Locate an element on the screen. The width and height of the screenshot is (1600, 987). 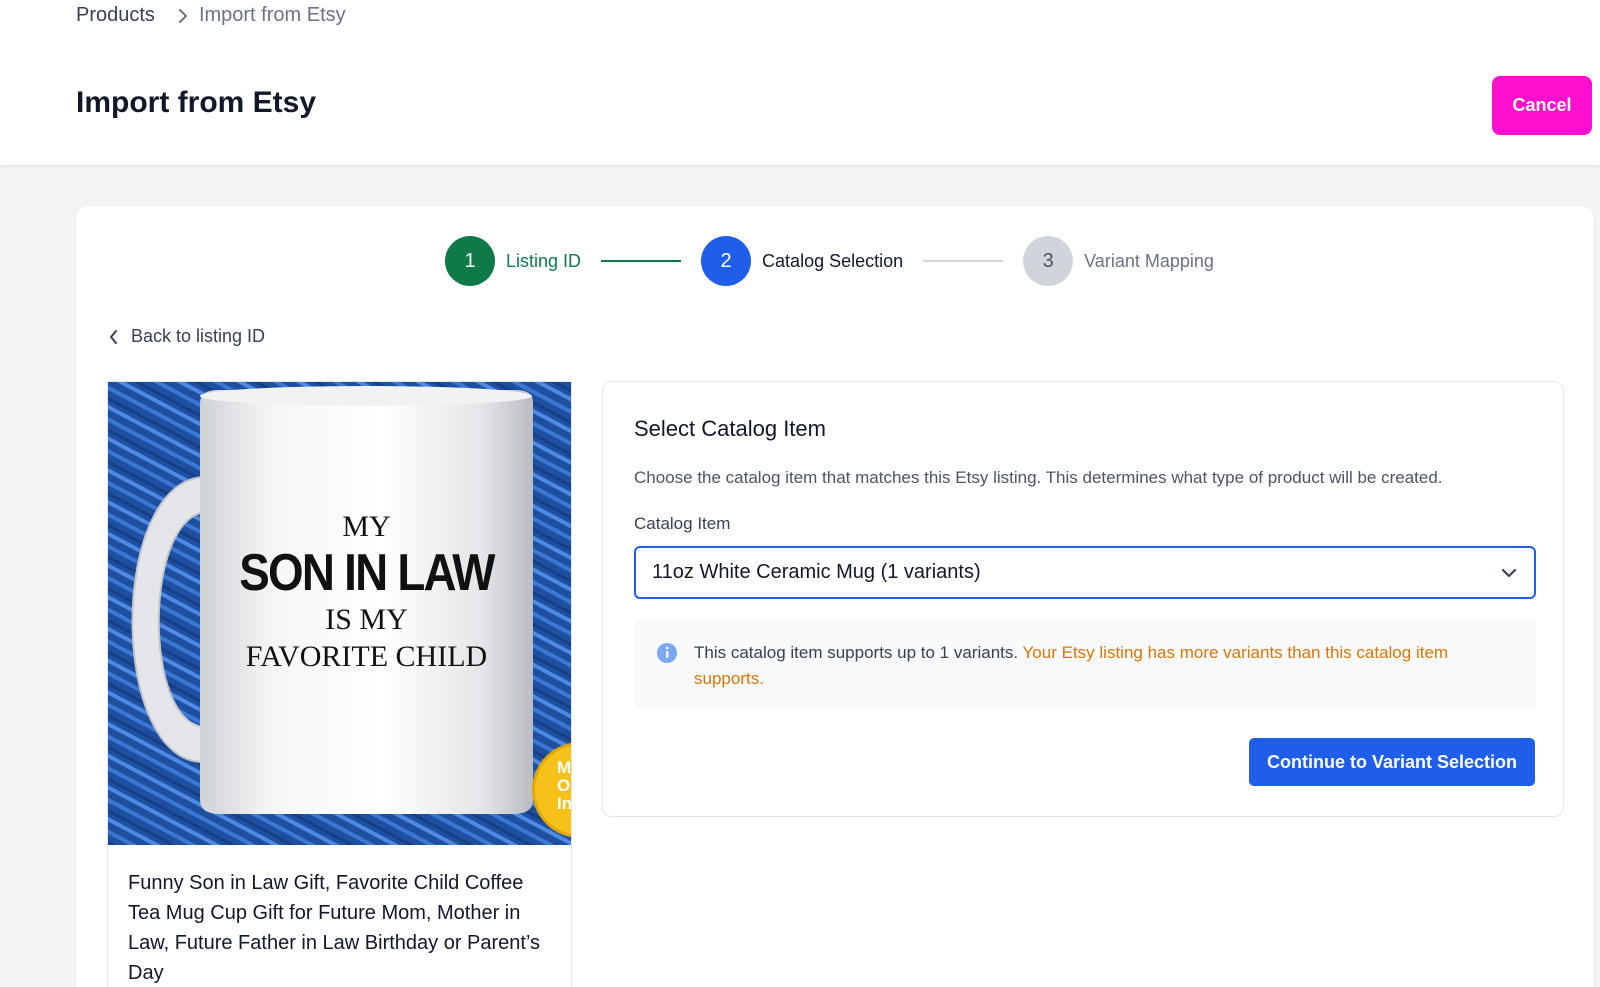
step-1-label: Listing ID is located at coordinates (544, 260).